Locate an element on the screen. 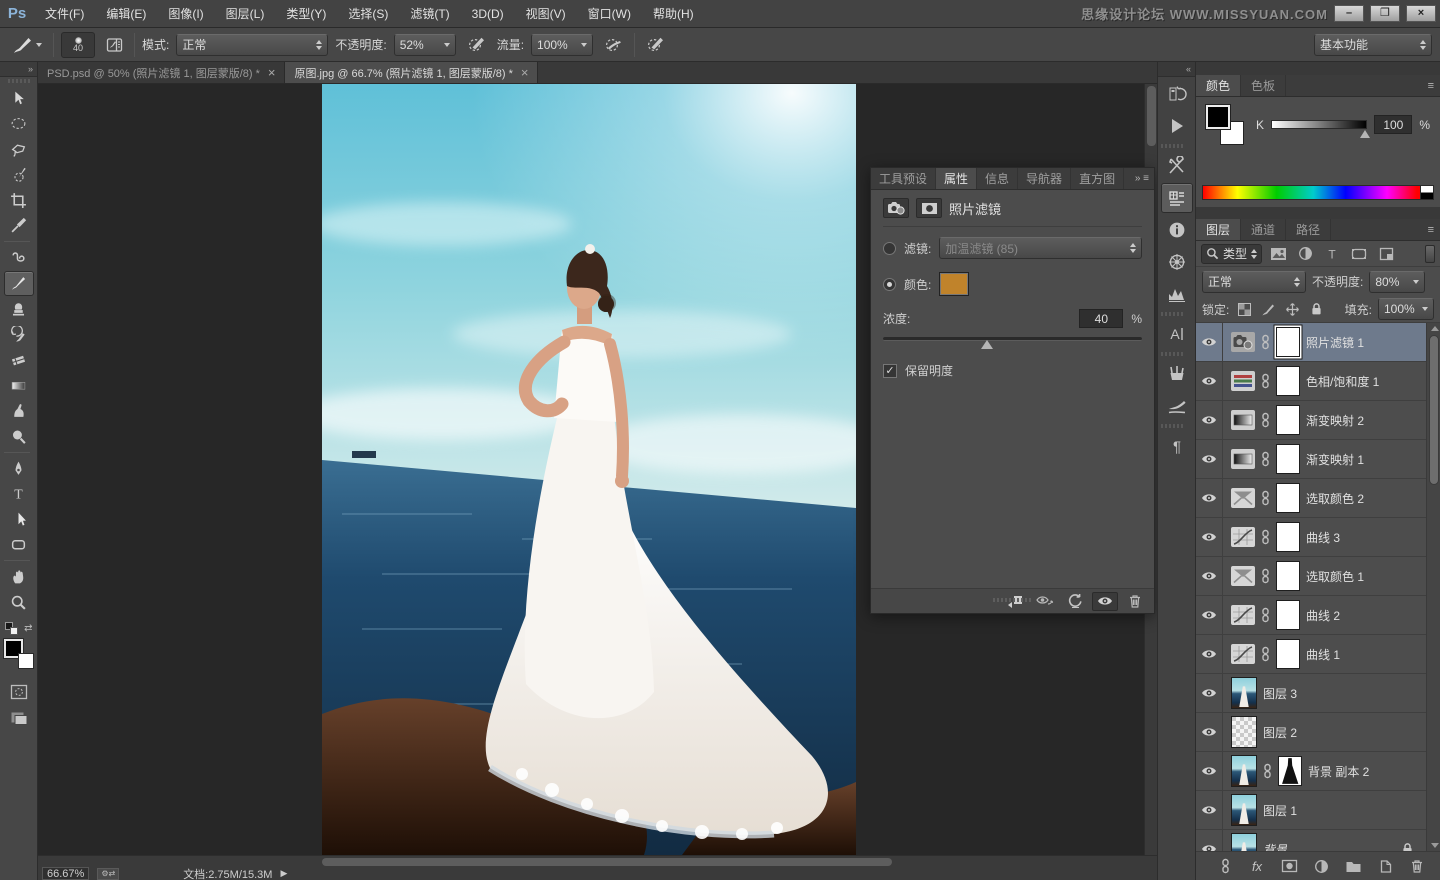  color-tab-0: 颜色 is located at coordinates (1219, 85).